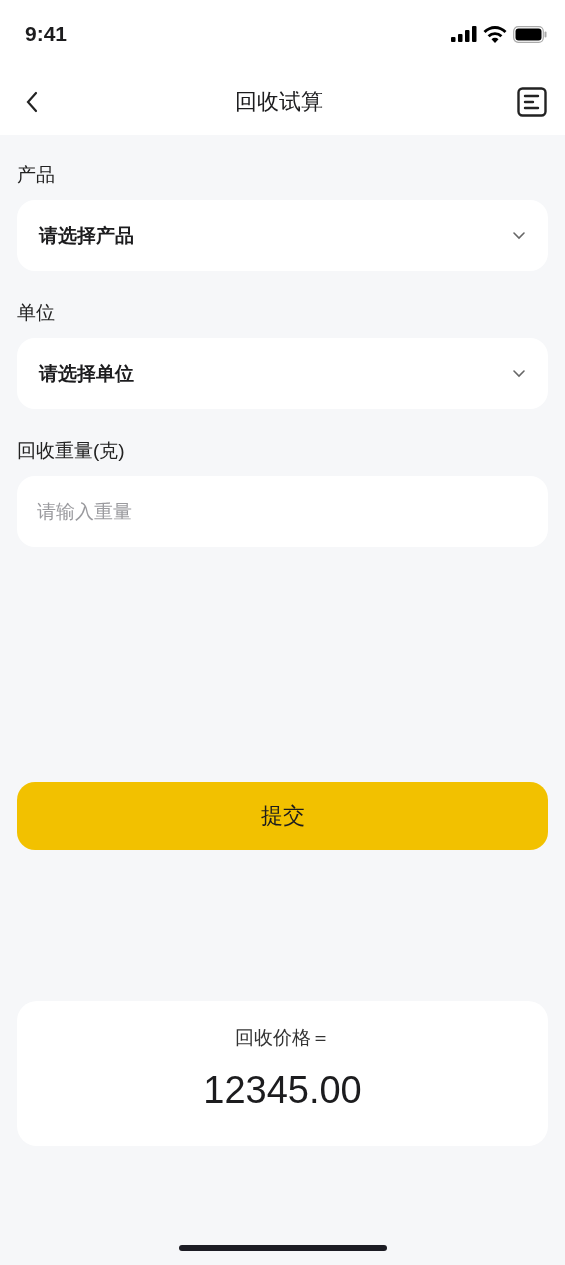 The image size is (565, 1265). Describe the element at coordinates (464, 34) in the screenshot. I see `signal-icon` at that location.